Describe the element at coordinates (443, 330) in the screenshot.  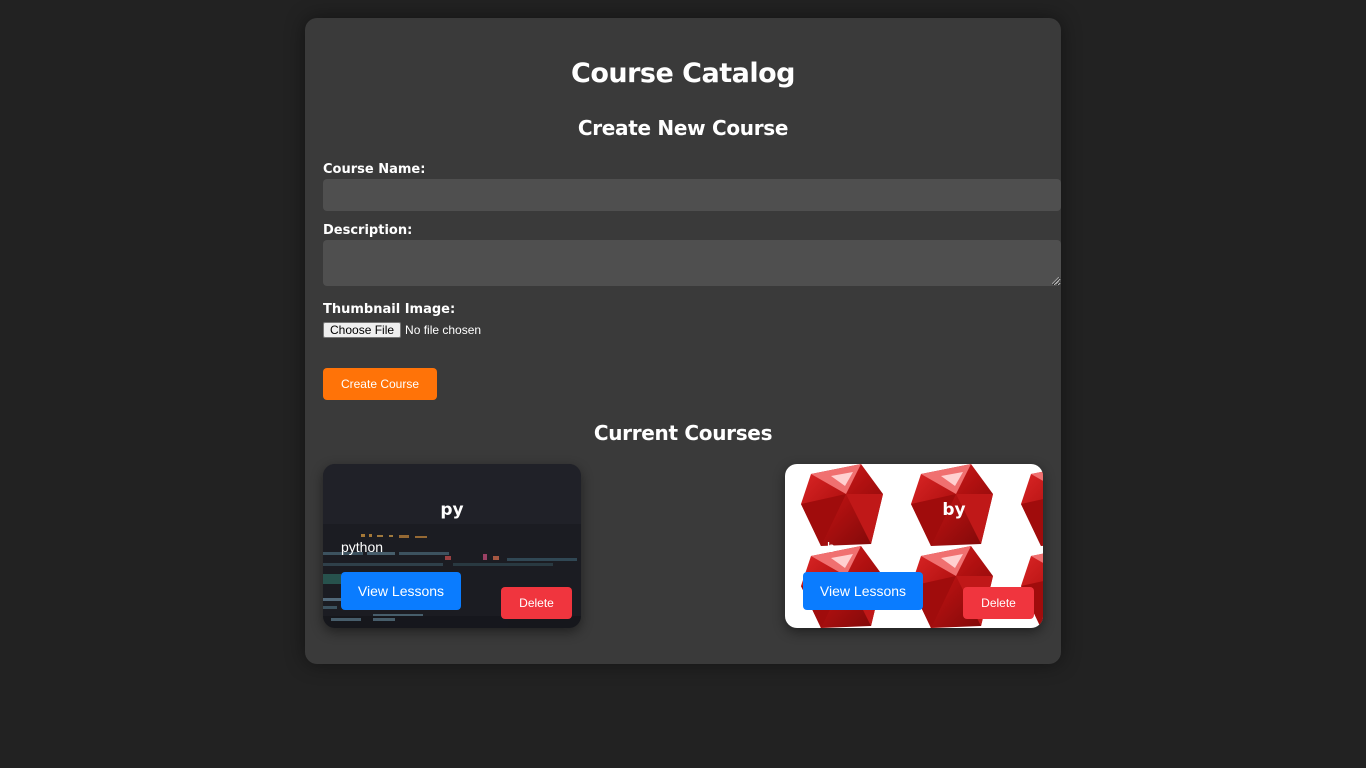
I see `file-status-text: No file chosen` at that location.